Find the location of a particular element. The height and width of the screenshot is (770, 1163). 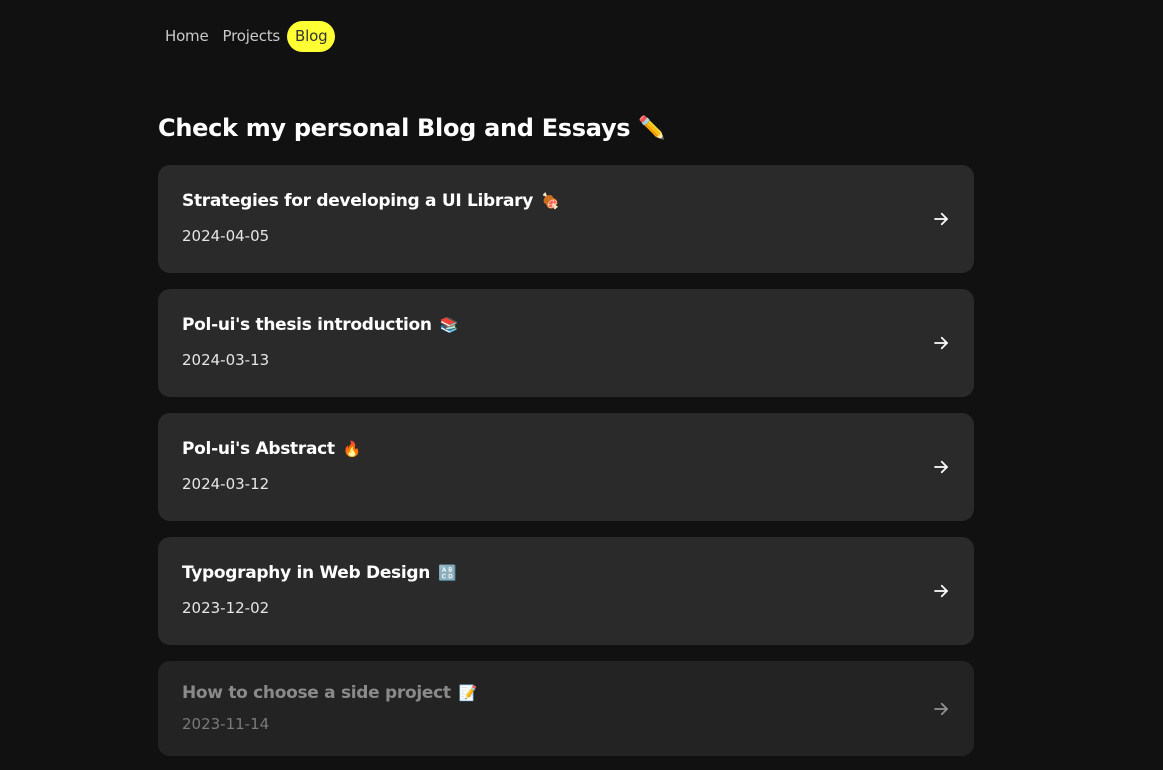

pencil-icon: ✏️ is located at coordinates (652, 128).